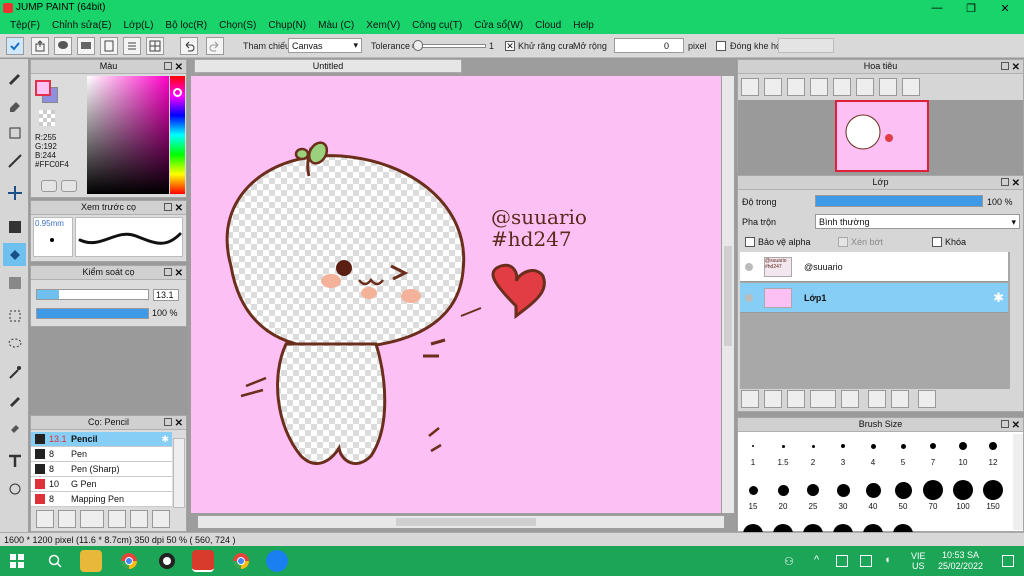 This screenshot has width=1024, height=576. What do you see at coordinates (14, 371) in the screenshot?
I see `magic-wand-icon` at bounding box center [14, 371].